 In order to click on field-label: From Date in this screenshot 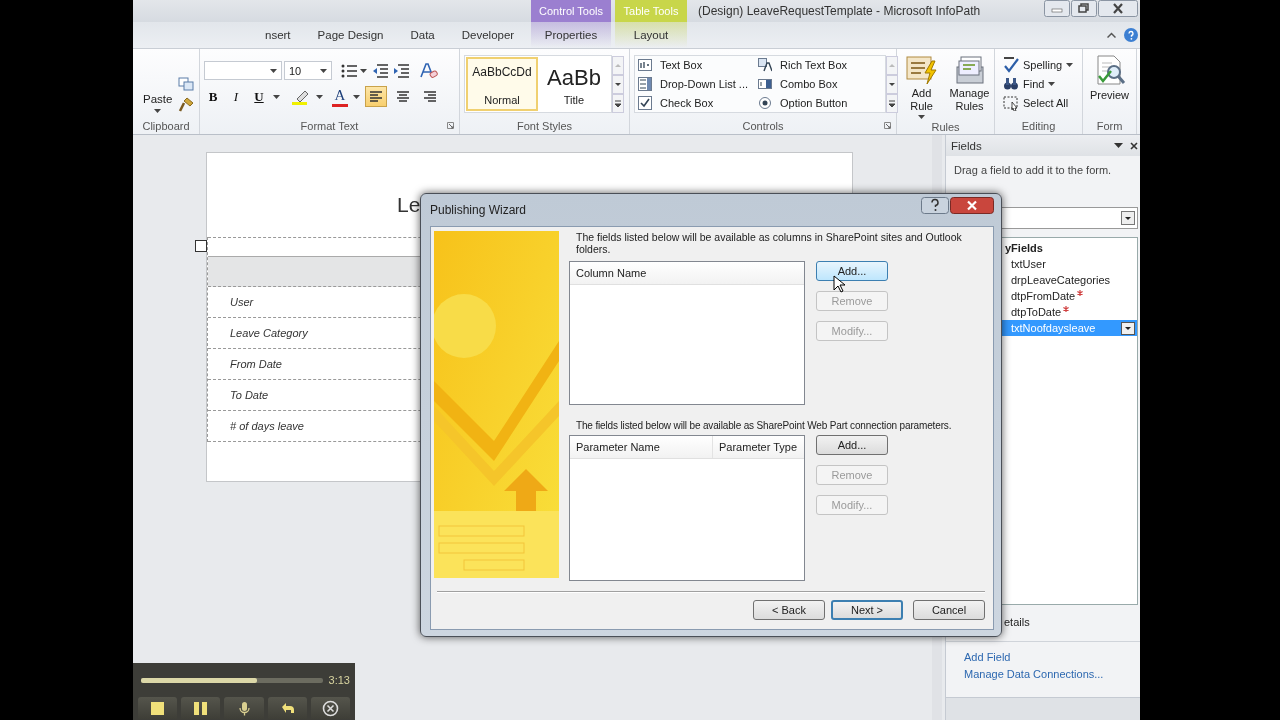, I will do `click(256, 364)`.